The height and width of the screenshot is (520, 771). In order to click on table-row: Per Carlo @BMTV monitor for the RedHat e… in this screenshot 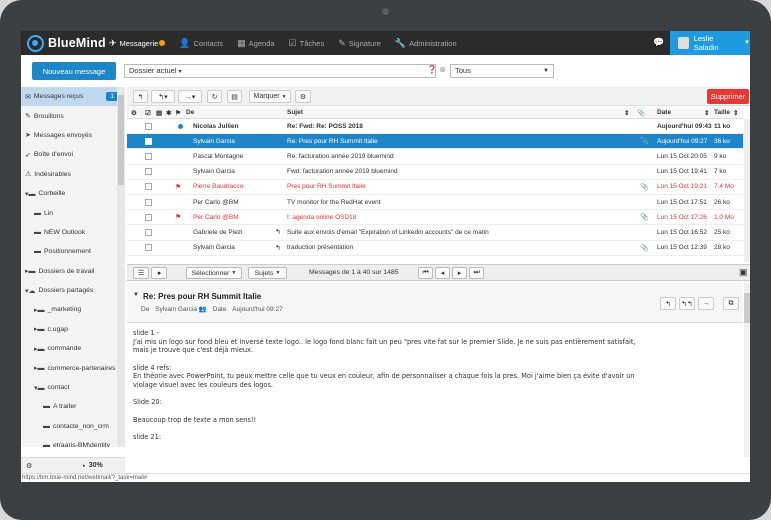, I will do `click(435, 202)`.